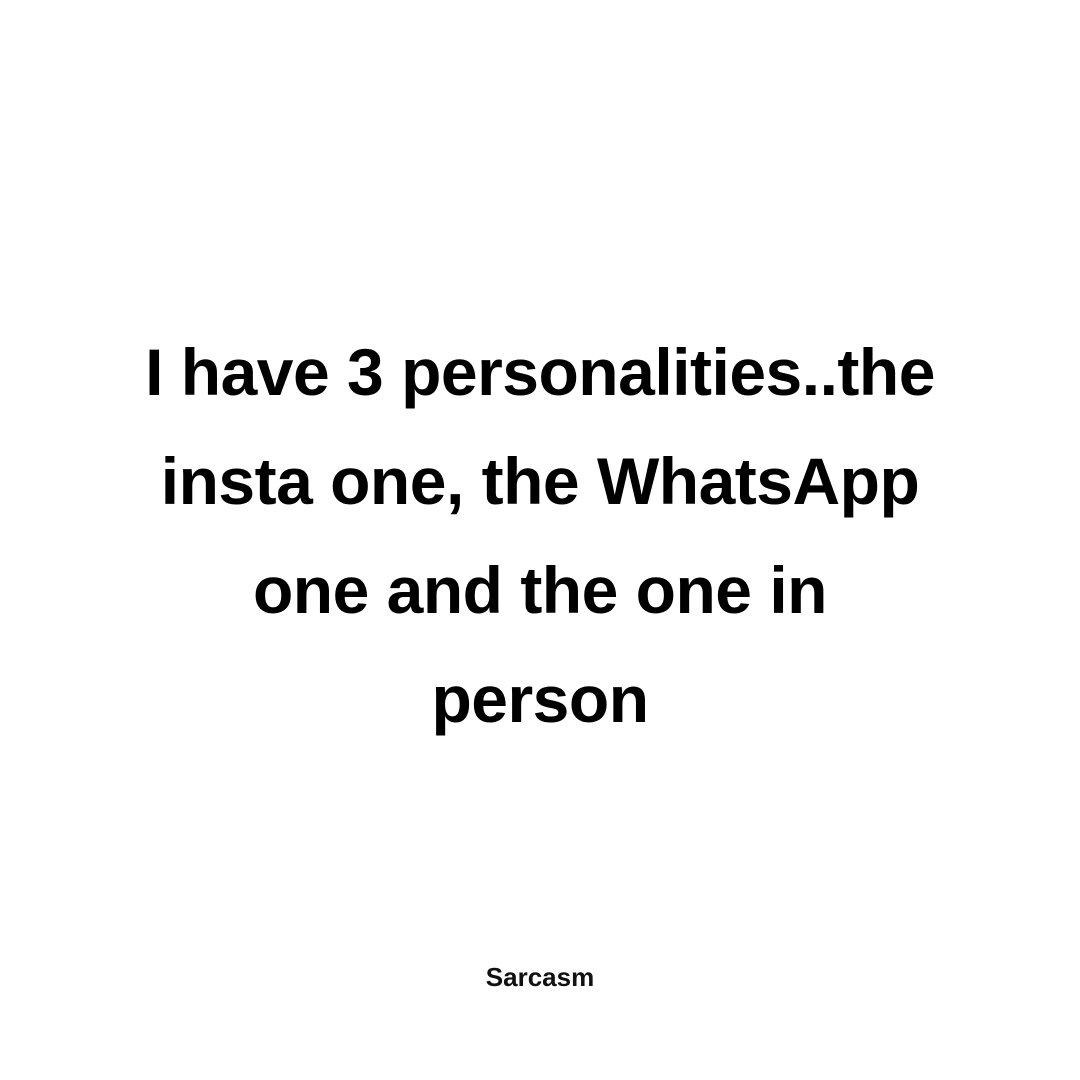  Describe the element at coordinates (540, 590) in the screenshot. I see `quote-line-3: one and the one in` at that location.